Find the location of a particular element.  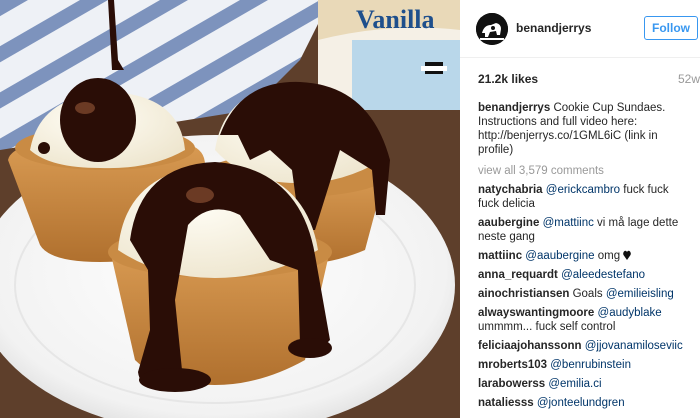

comment-text: Goals is located at coordinates (589, 294).